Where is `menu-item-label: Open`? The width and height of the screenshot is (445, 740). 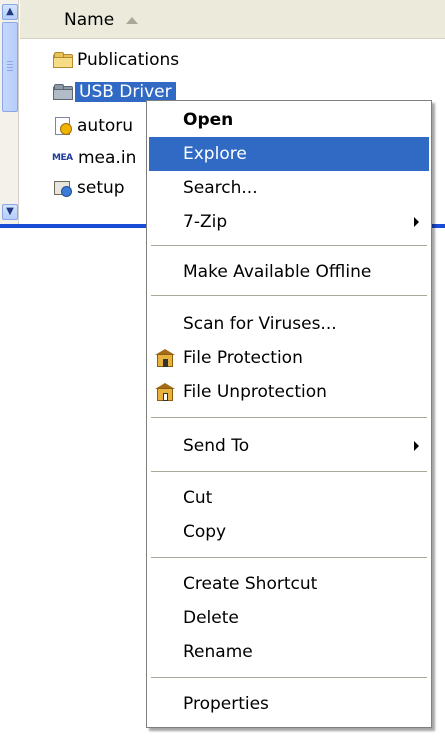
menu-item-label: Open is located at coordinates (208, 120).